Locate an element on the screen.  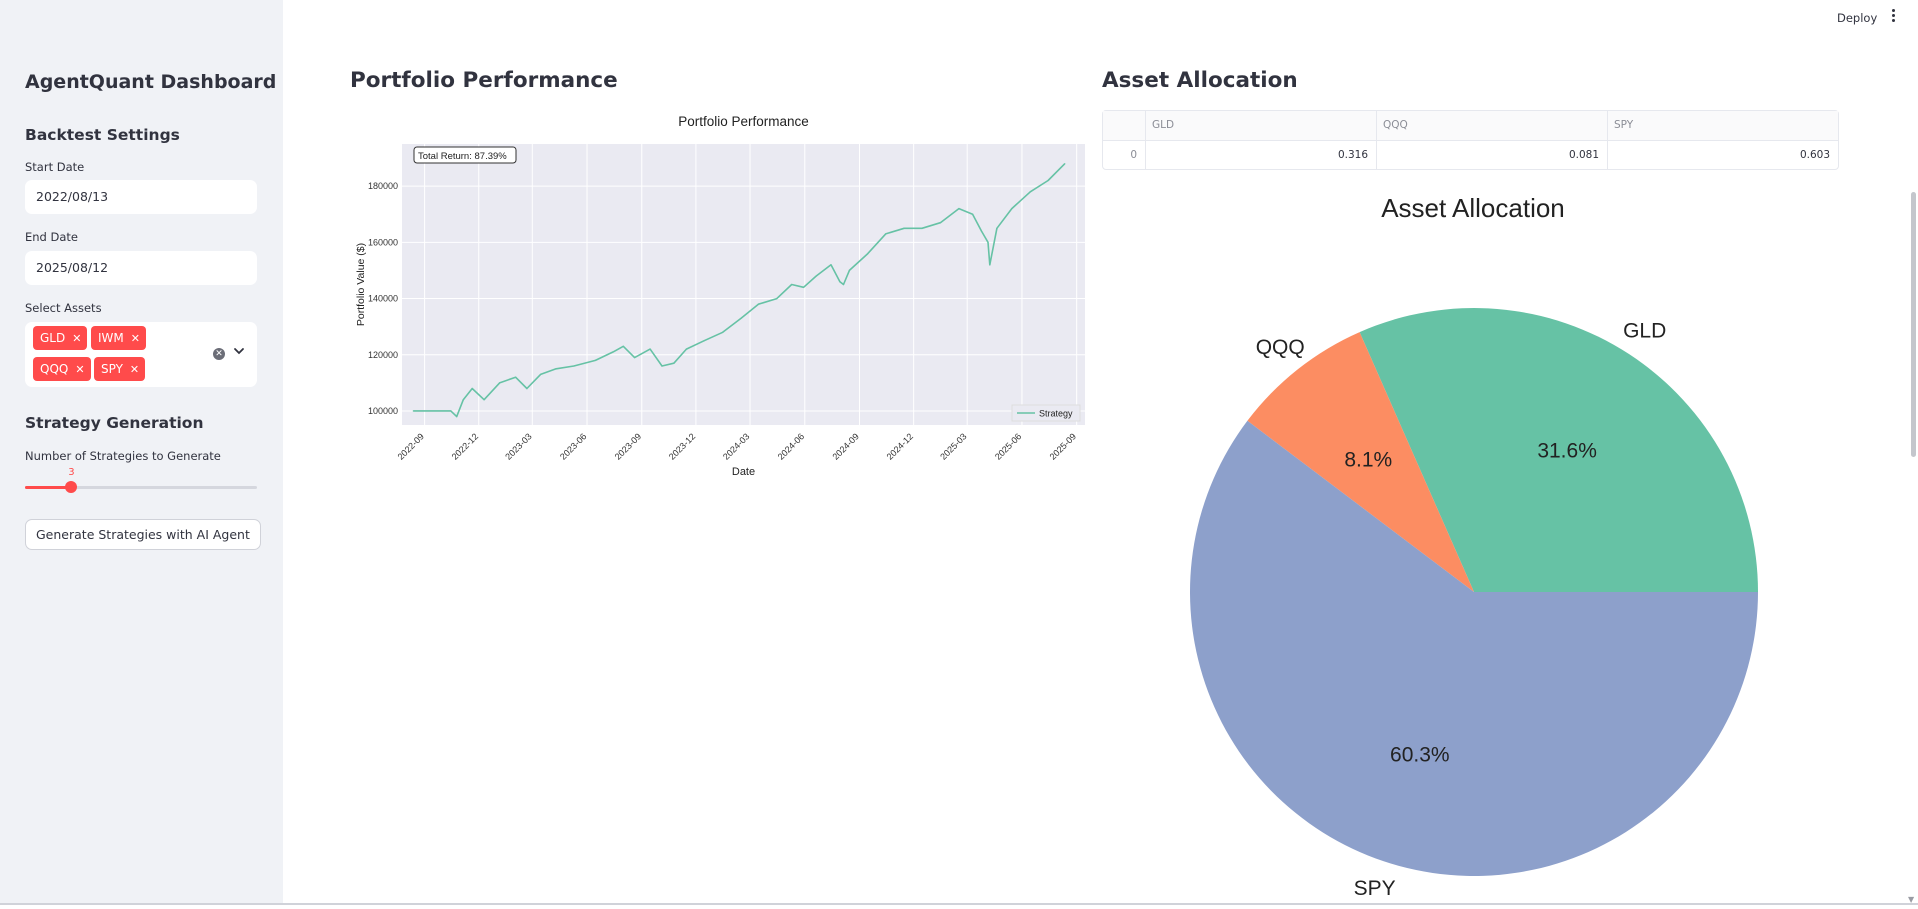
end-date-label: End Date is located at coordinates (51, 237).